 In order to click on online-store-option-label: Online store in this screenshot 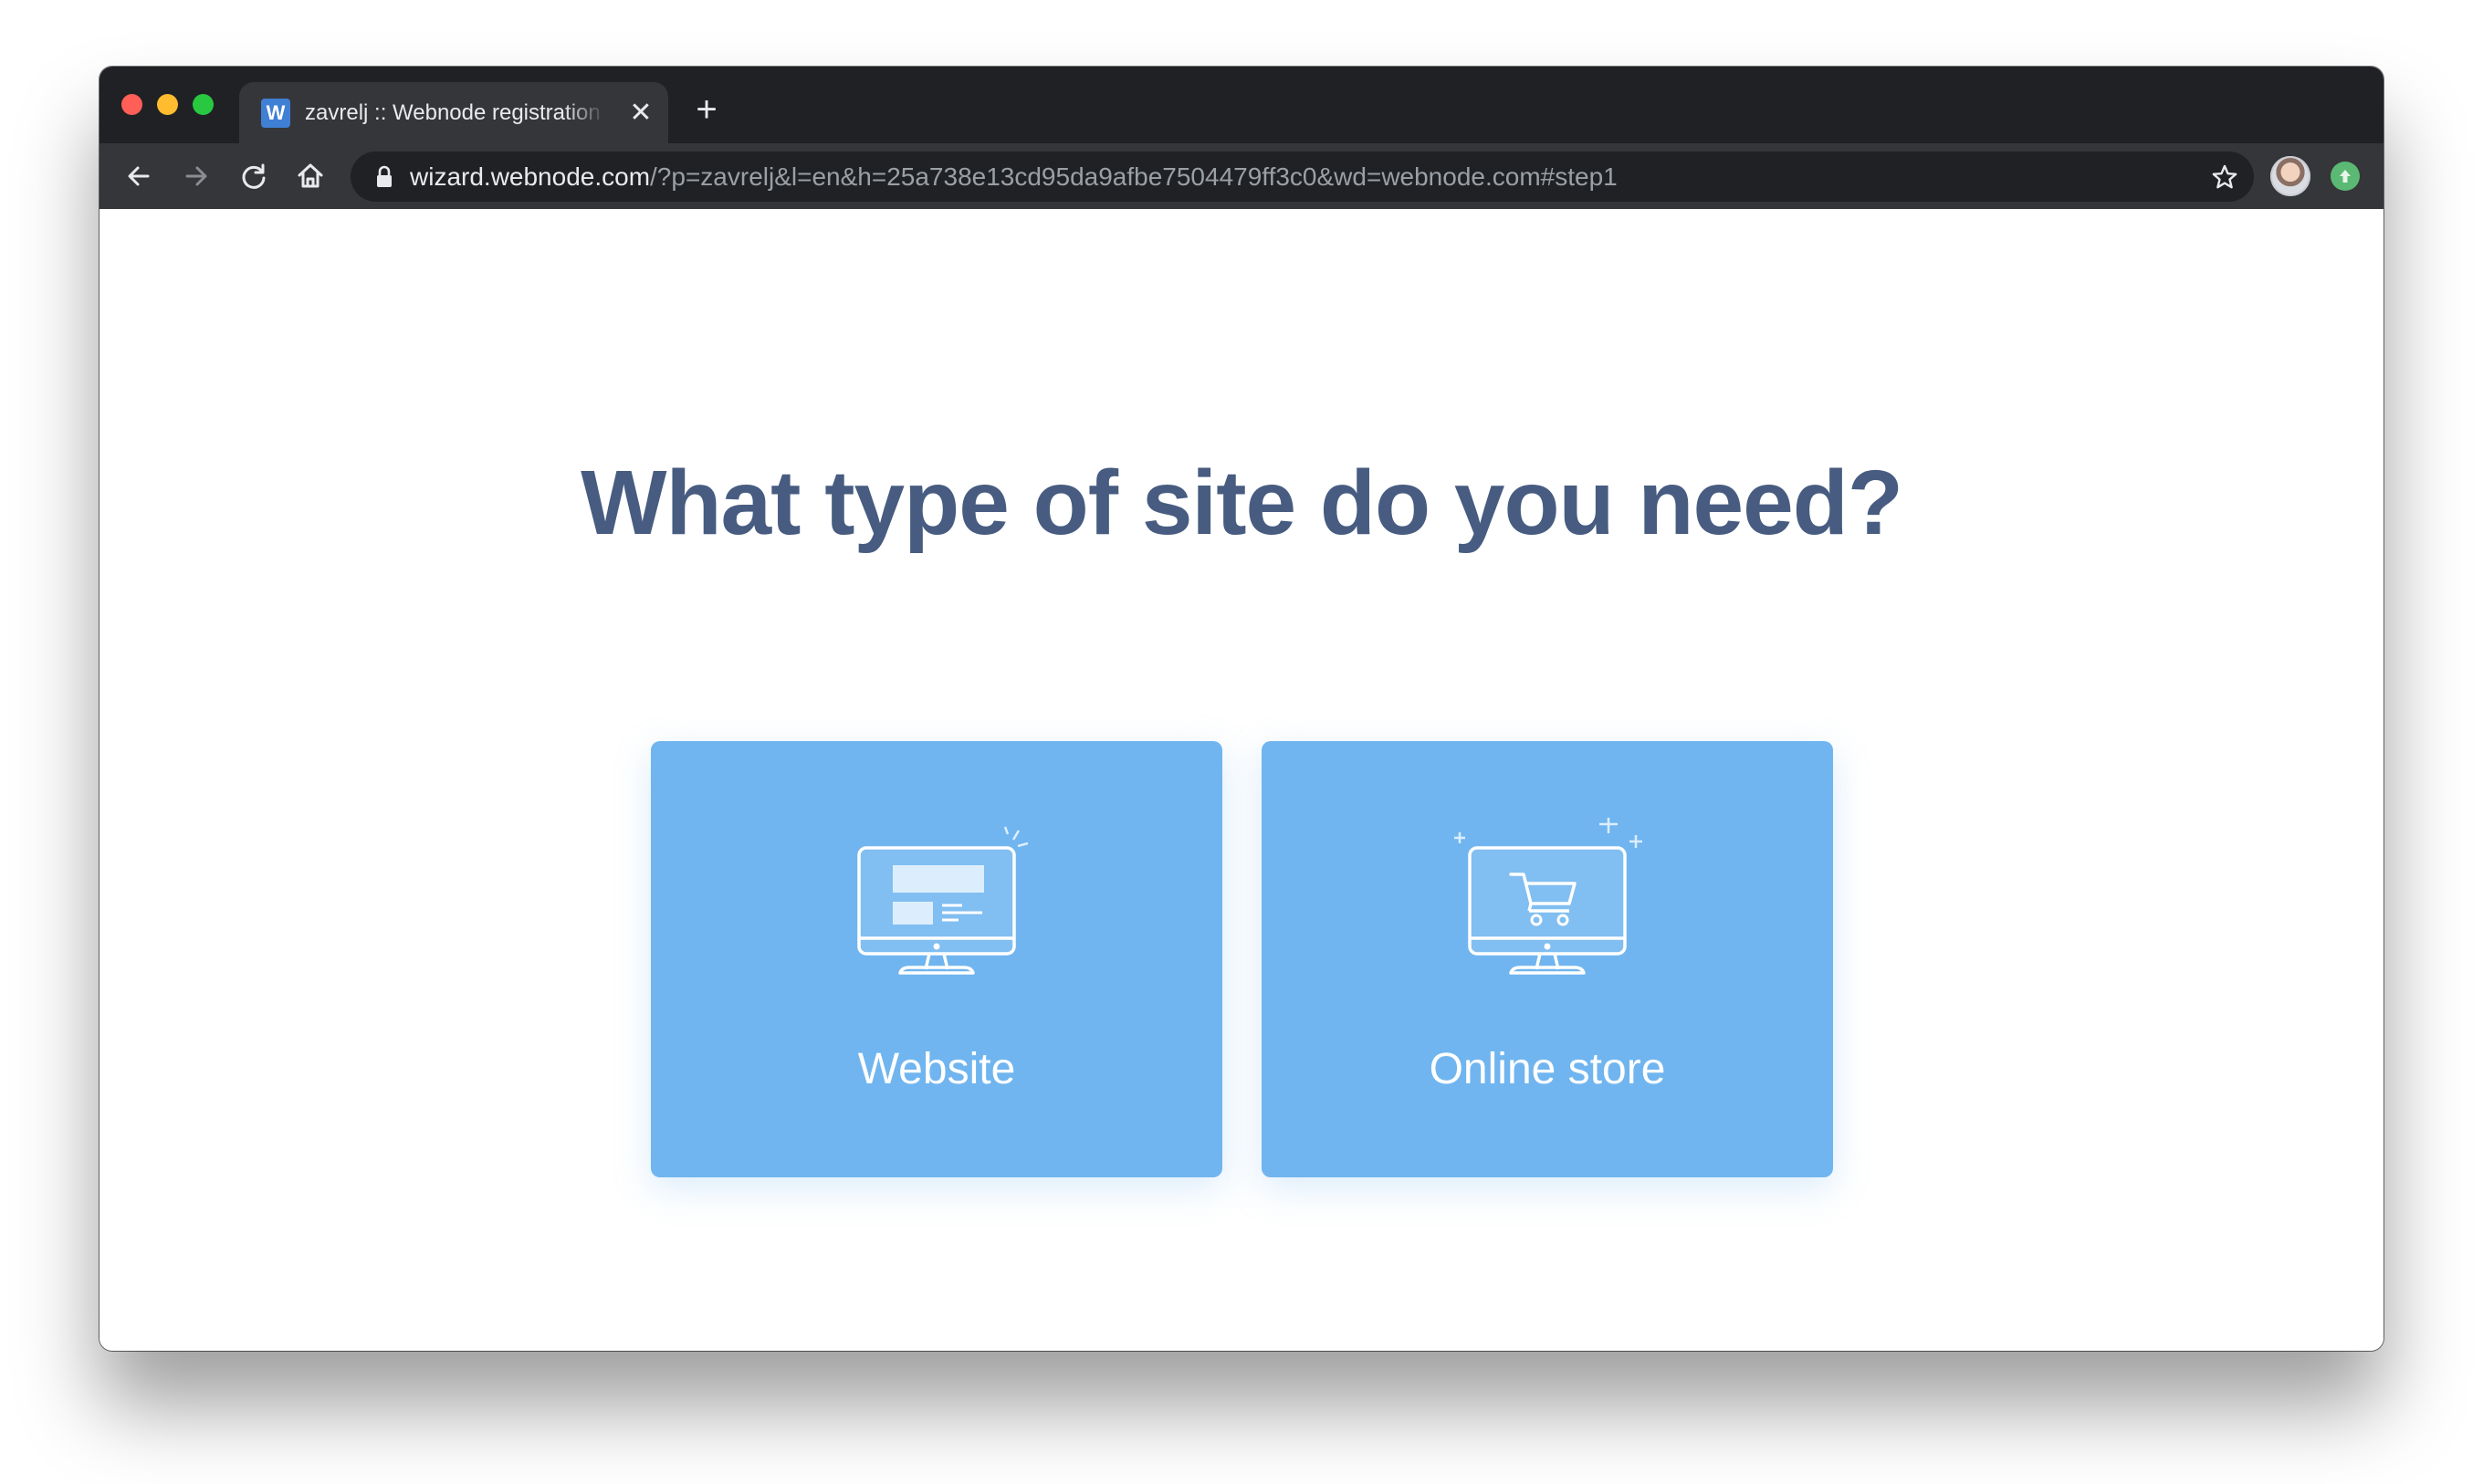, I will do `click(1547, 1069)`.